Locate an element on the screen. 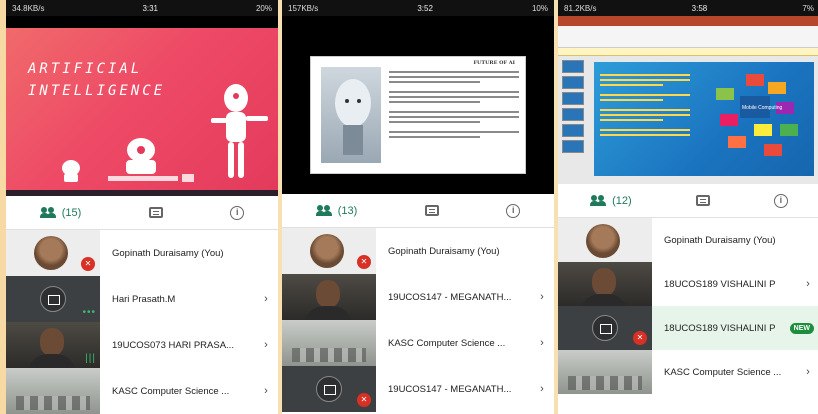 This screenshot has width=818, height=414. participant-row: Gopinath Duraisamy (You) is located at coordinates (688, 240).